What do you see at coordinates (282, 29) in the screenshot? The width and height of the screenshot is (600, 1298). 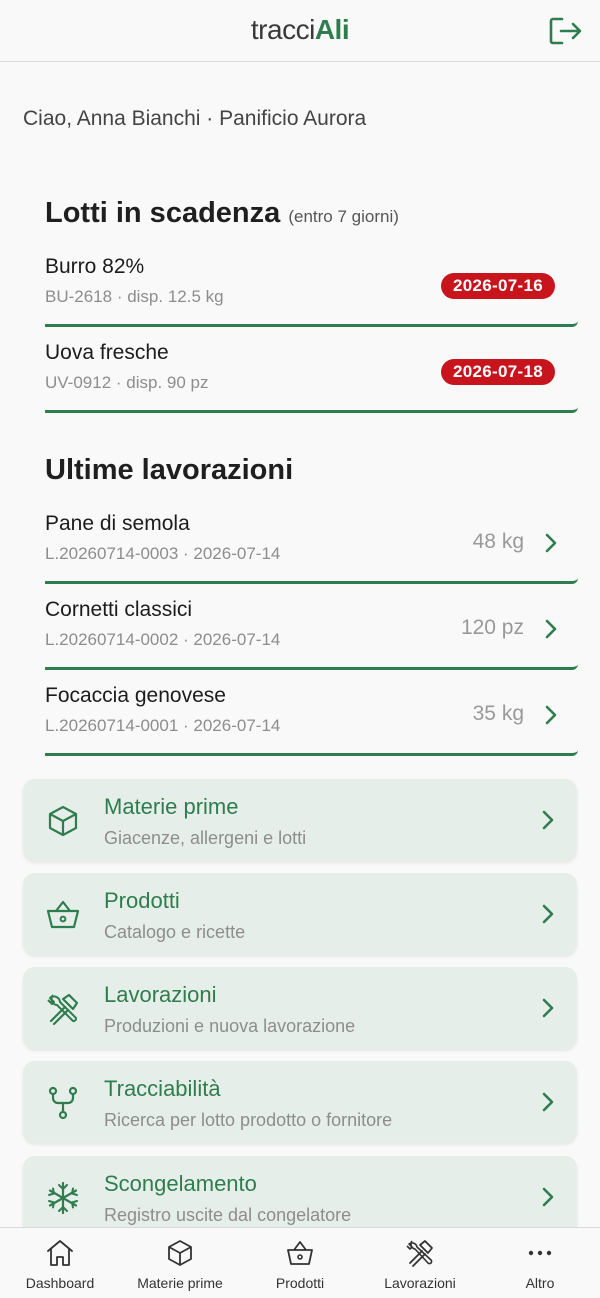 I see `brand-part1: tracci` at bounding box center [282, 29].